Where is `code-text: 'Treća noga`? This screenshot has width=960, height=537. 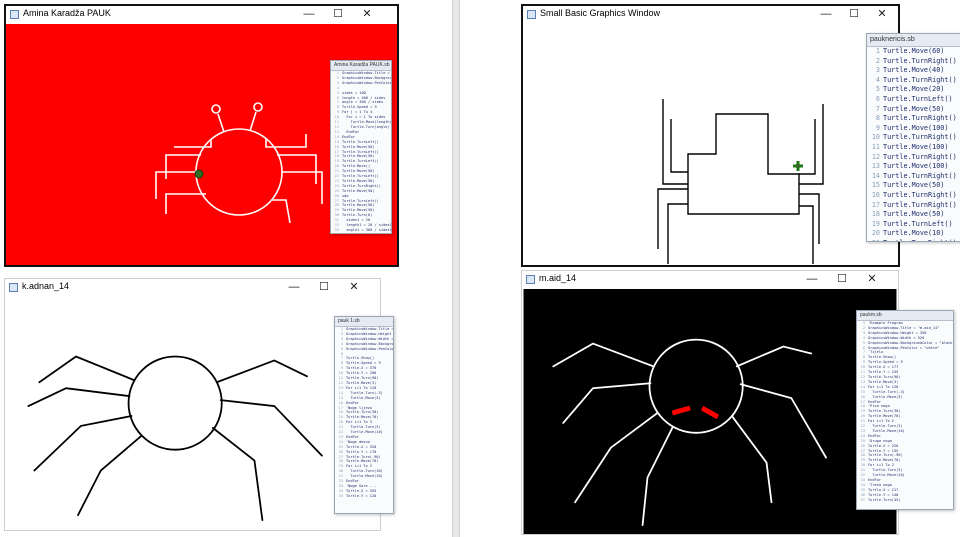
code-text: 'Treća noga is located at coordinates (880, 484).